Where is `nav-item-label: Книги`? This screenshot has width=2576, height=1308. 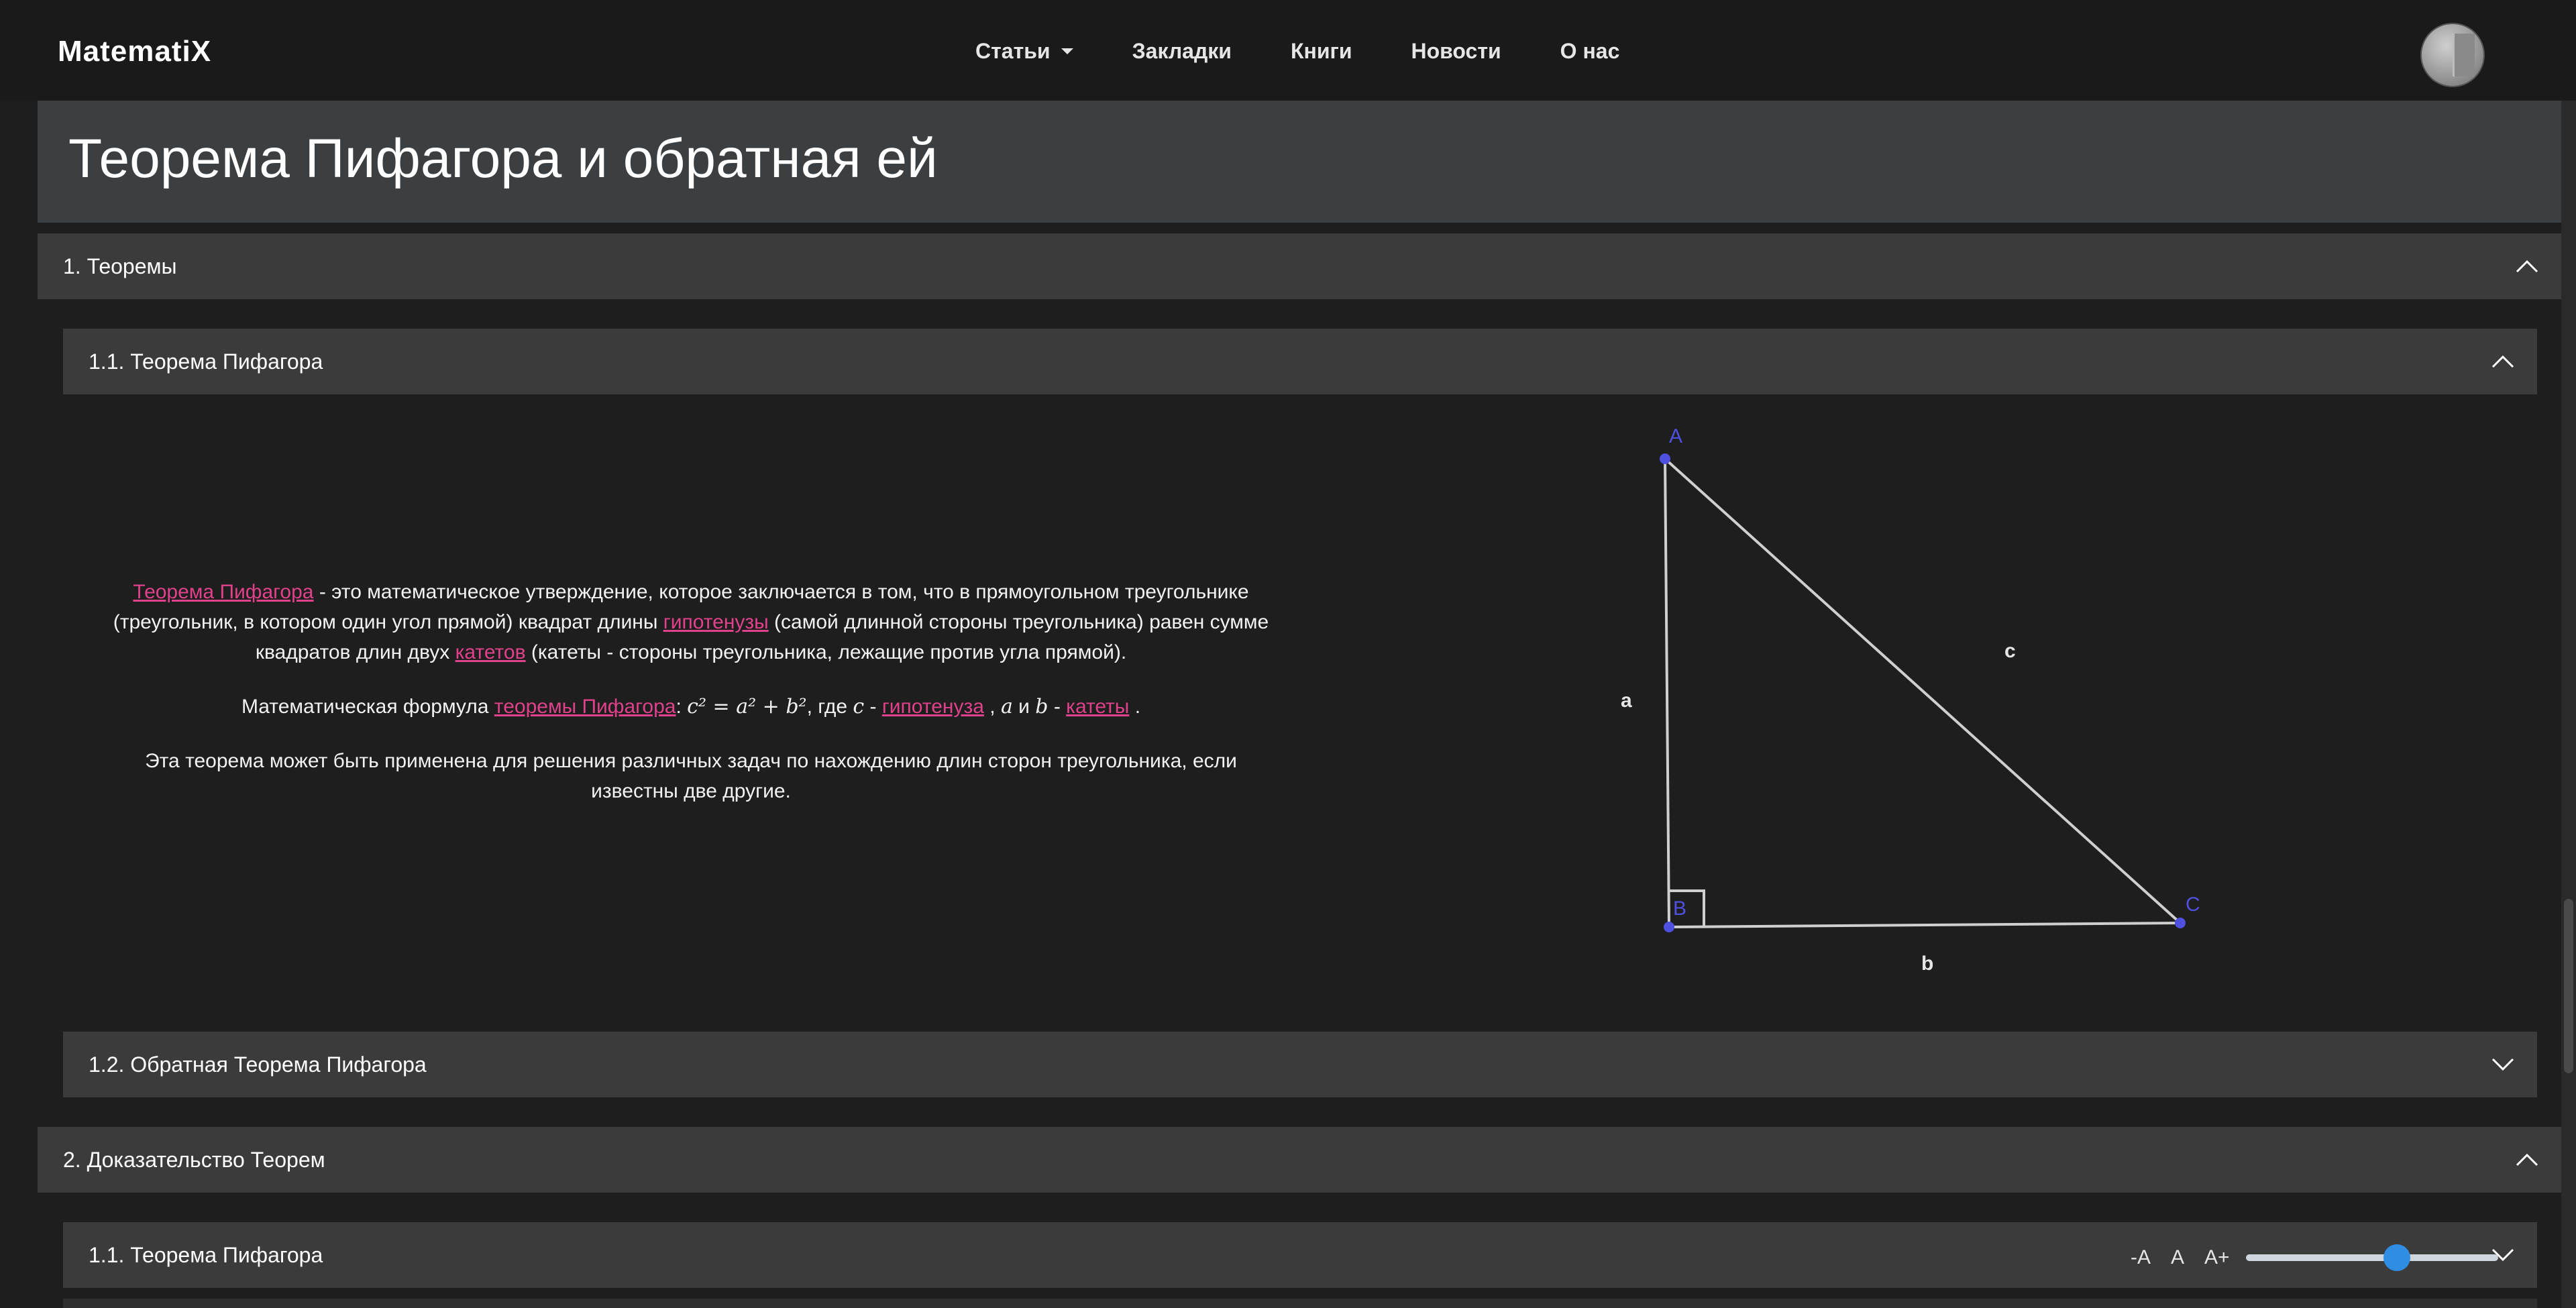 nav-item-label: Книги is located at coordinates (1321, 51).